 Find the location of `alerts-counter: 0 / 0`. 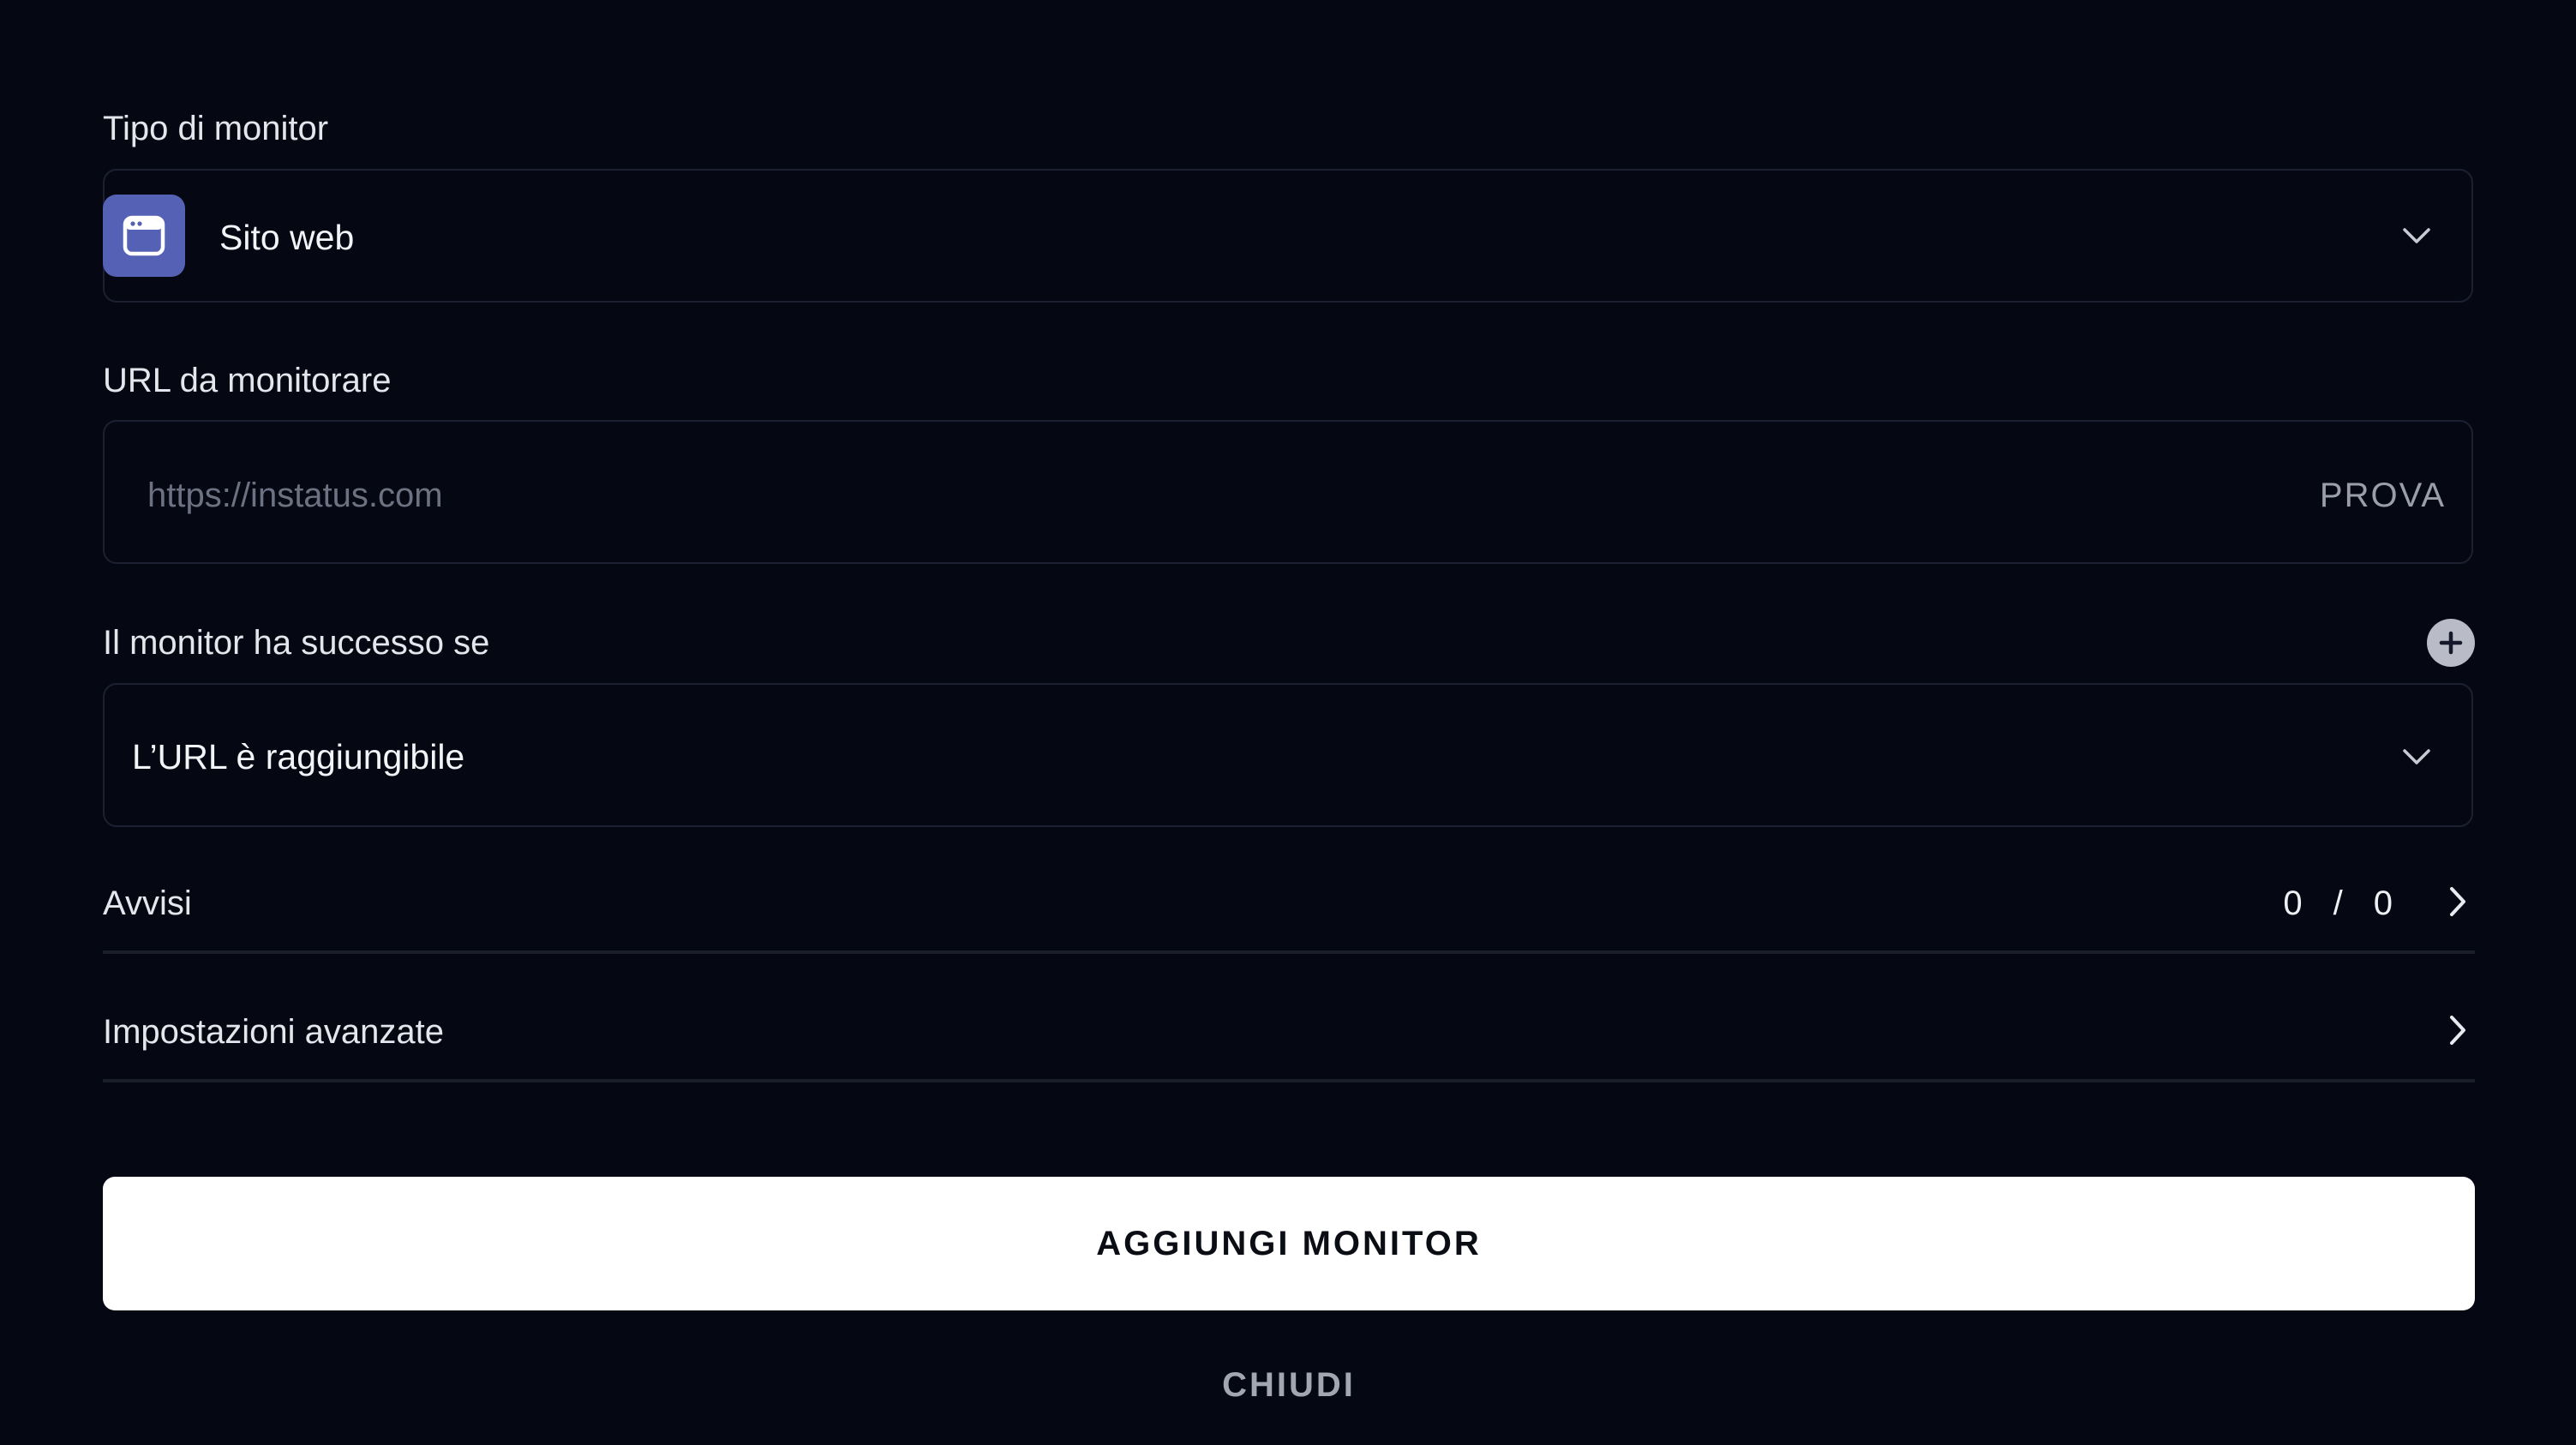

alerts-counter: 0 / 0 is located at coordinates (2338, 903).